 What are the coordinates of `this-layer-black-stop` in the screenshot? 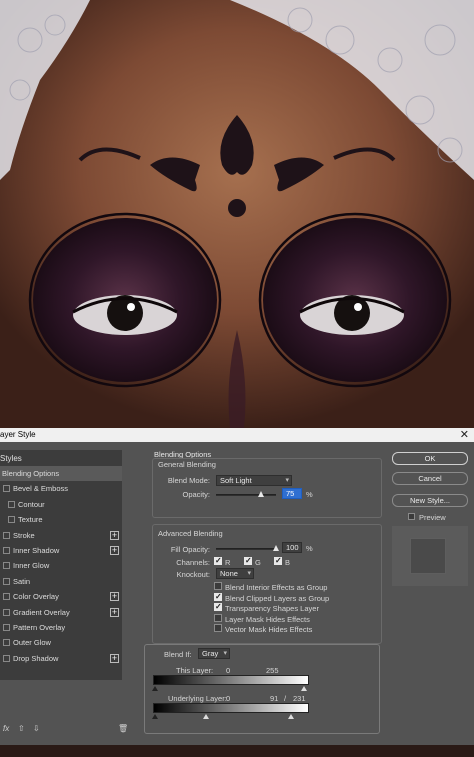 It's located at (155, 688).